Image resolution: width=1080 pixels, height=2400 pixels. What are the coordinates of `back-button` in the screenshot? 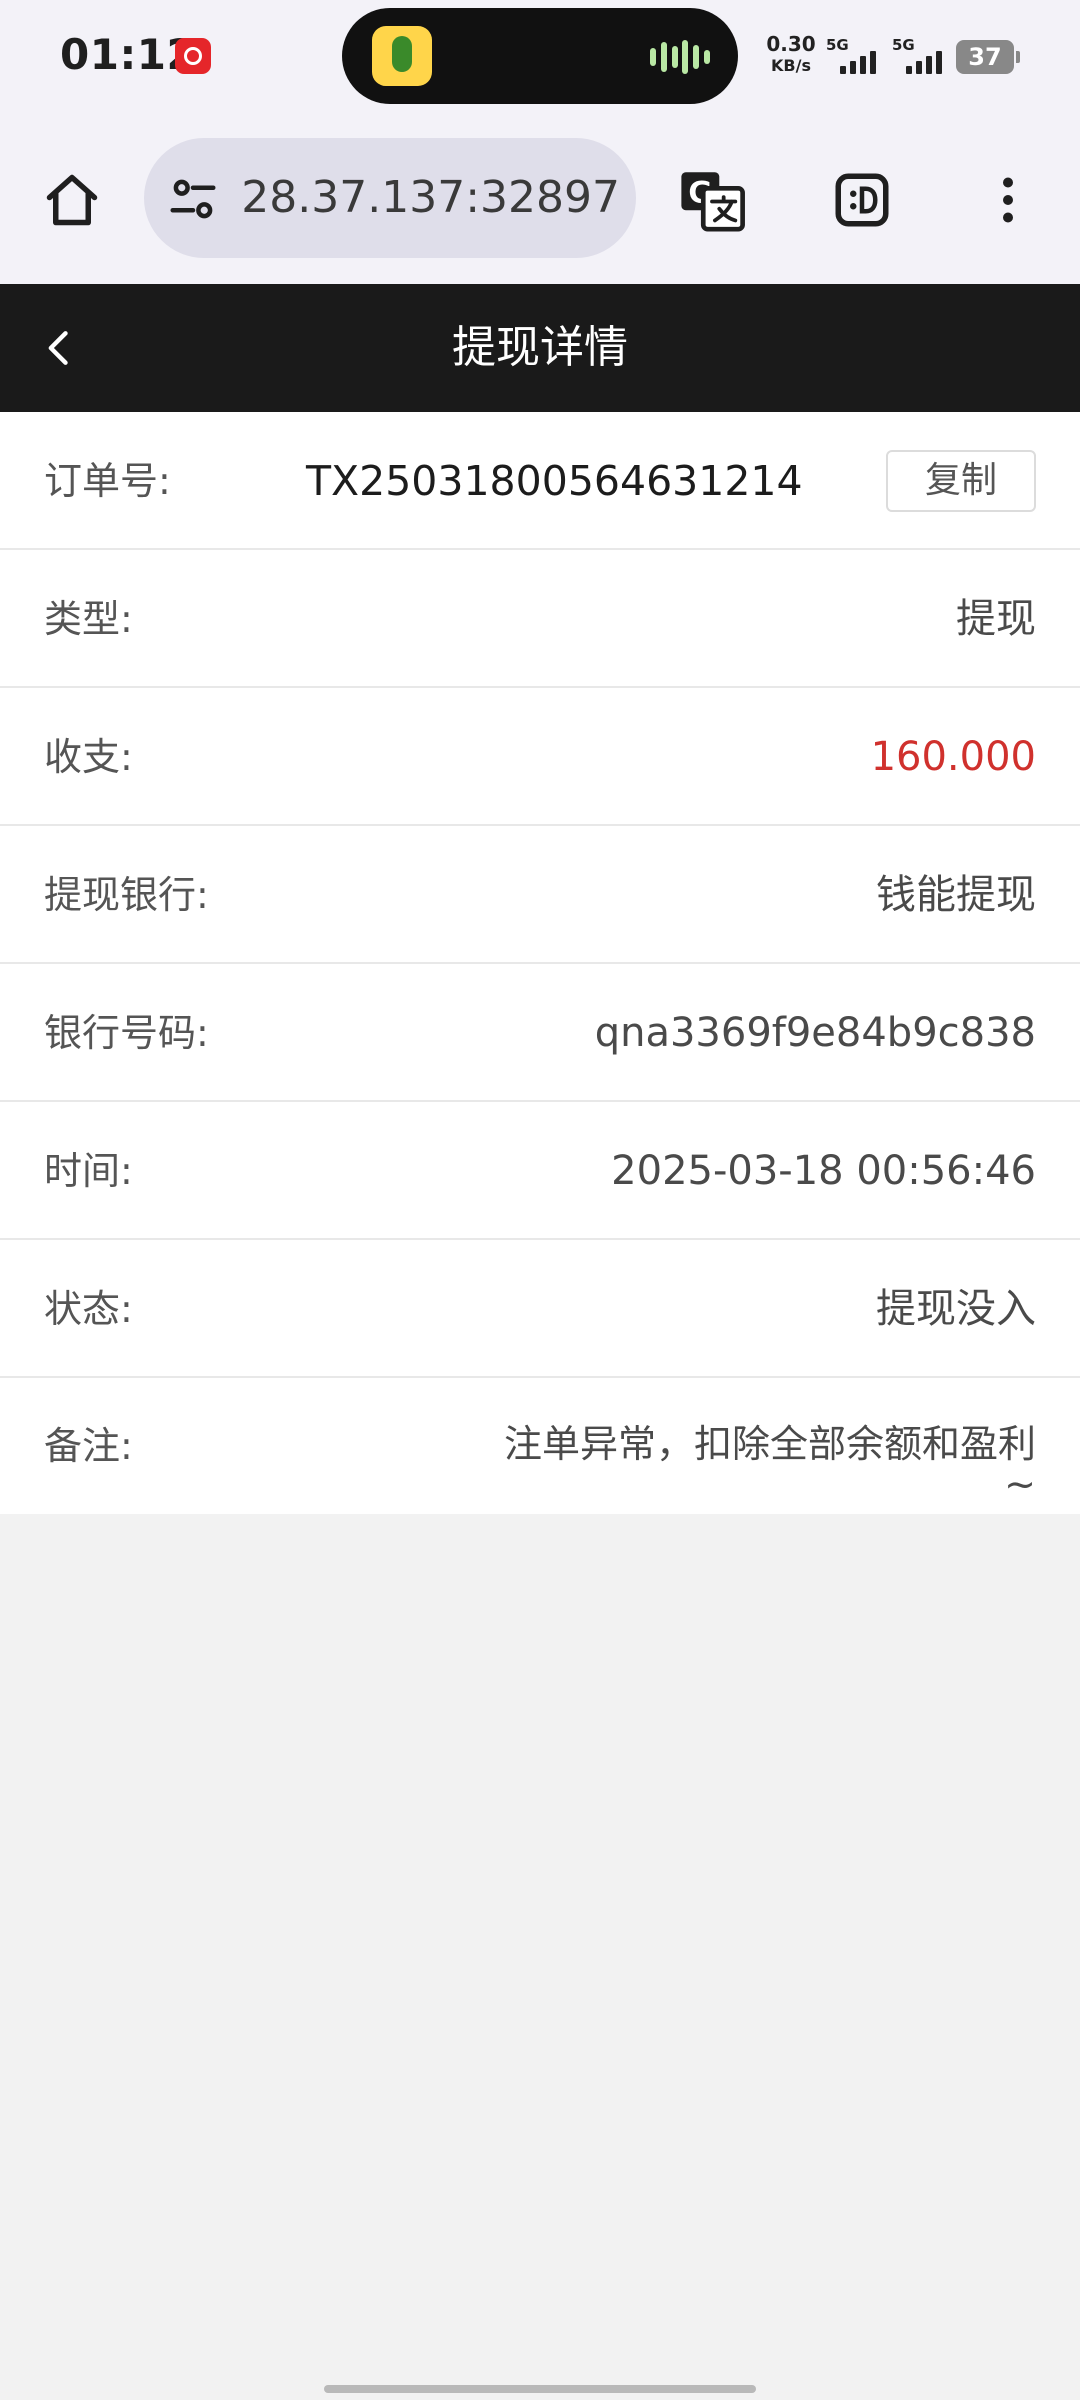 It's located at (60, 348).